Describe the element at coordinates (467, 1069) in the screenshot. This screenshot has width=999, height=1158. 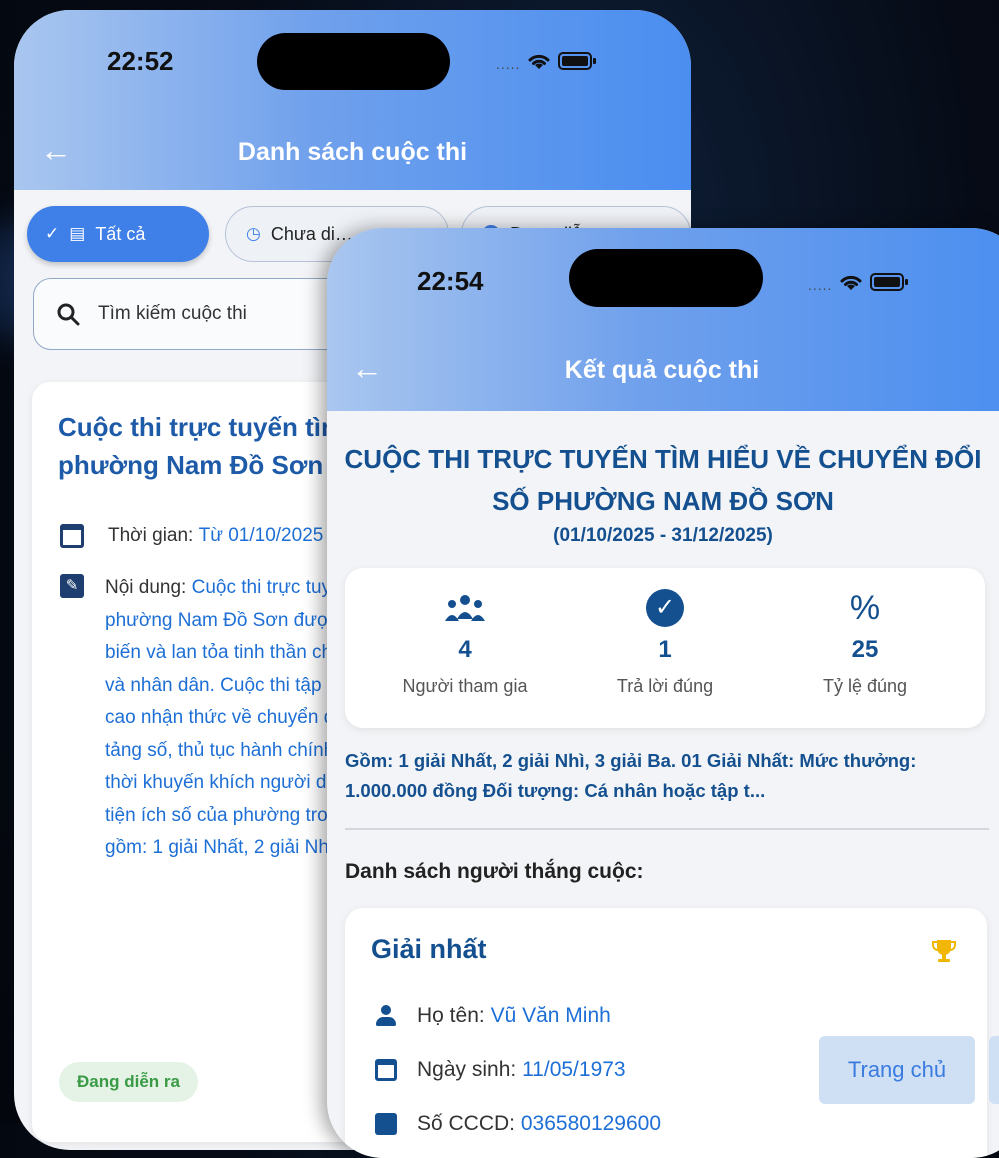
I see `dob-label: Ngày sinh:` at that location.